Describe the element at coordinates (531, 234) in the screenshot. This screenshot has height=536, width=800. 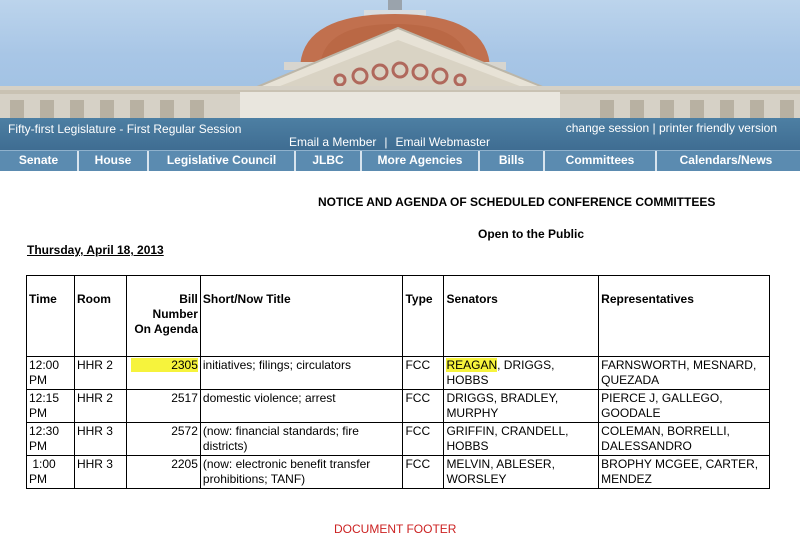
I see `page-subtitle: Open to the Public` at that location.